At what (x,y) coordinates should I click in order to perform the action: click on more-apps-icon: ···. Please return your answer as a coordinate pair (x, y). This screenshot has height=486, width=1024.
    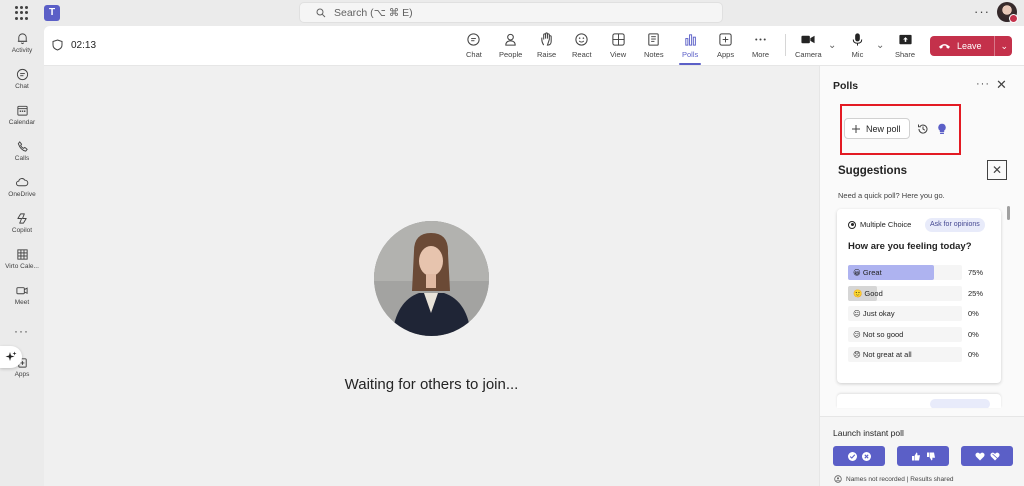
    Looking at the image, I should click on (21, 331).